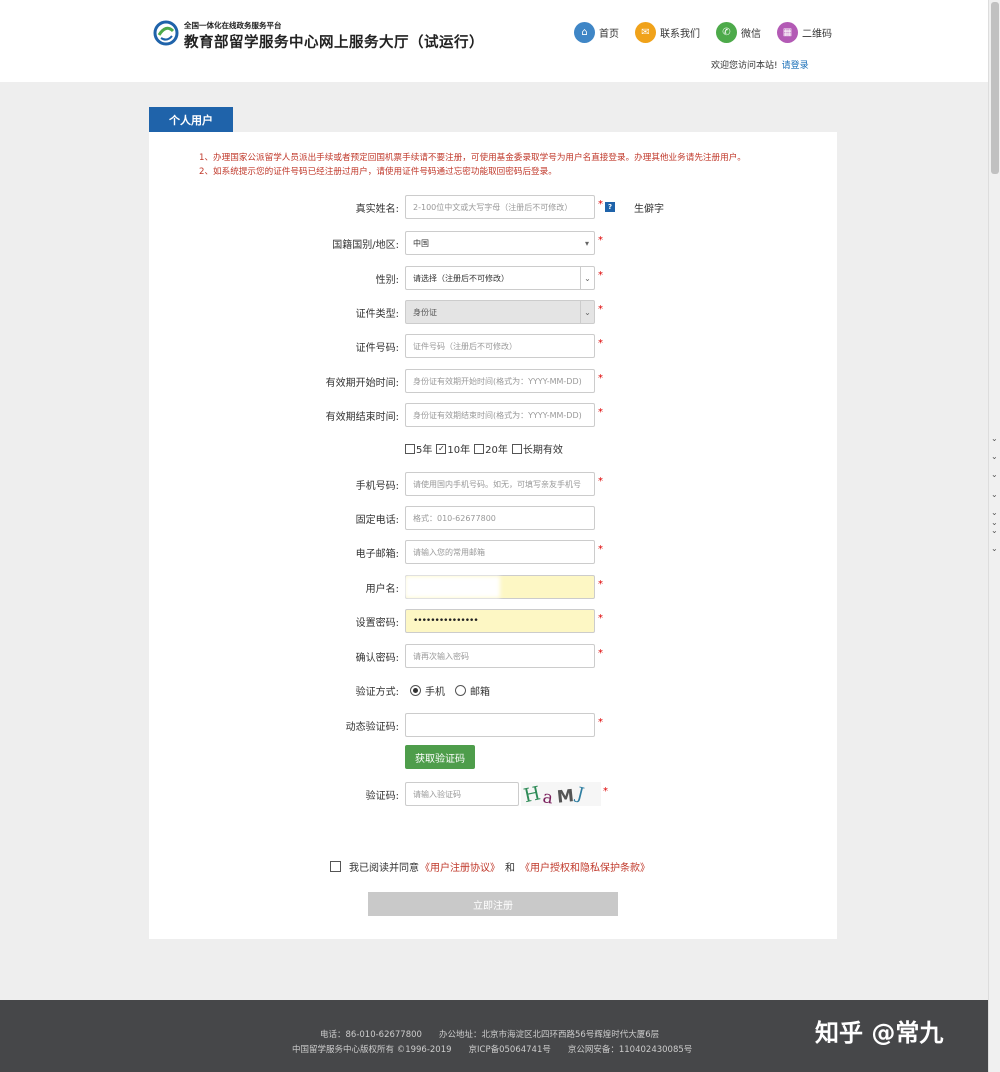 This screenshot has height=1072, width=1000. I want to click on captcha-char: a, so click(547, 796).